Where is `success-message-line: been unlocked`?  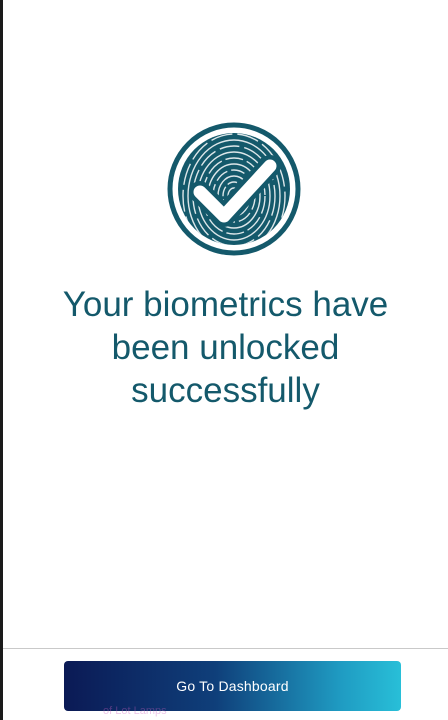 success-message-line: been unlocked is located at coordinates (225, 347).